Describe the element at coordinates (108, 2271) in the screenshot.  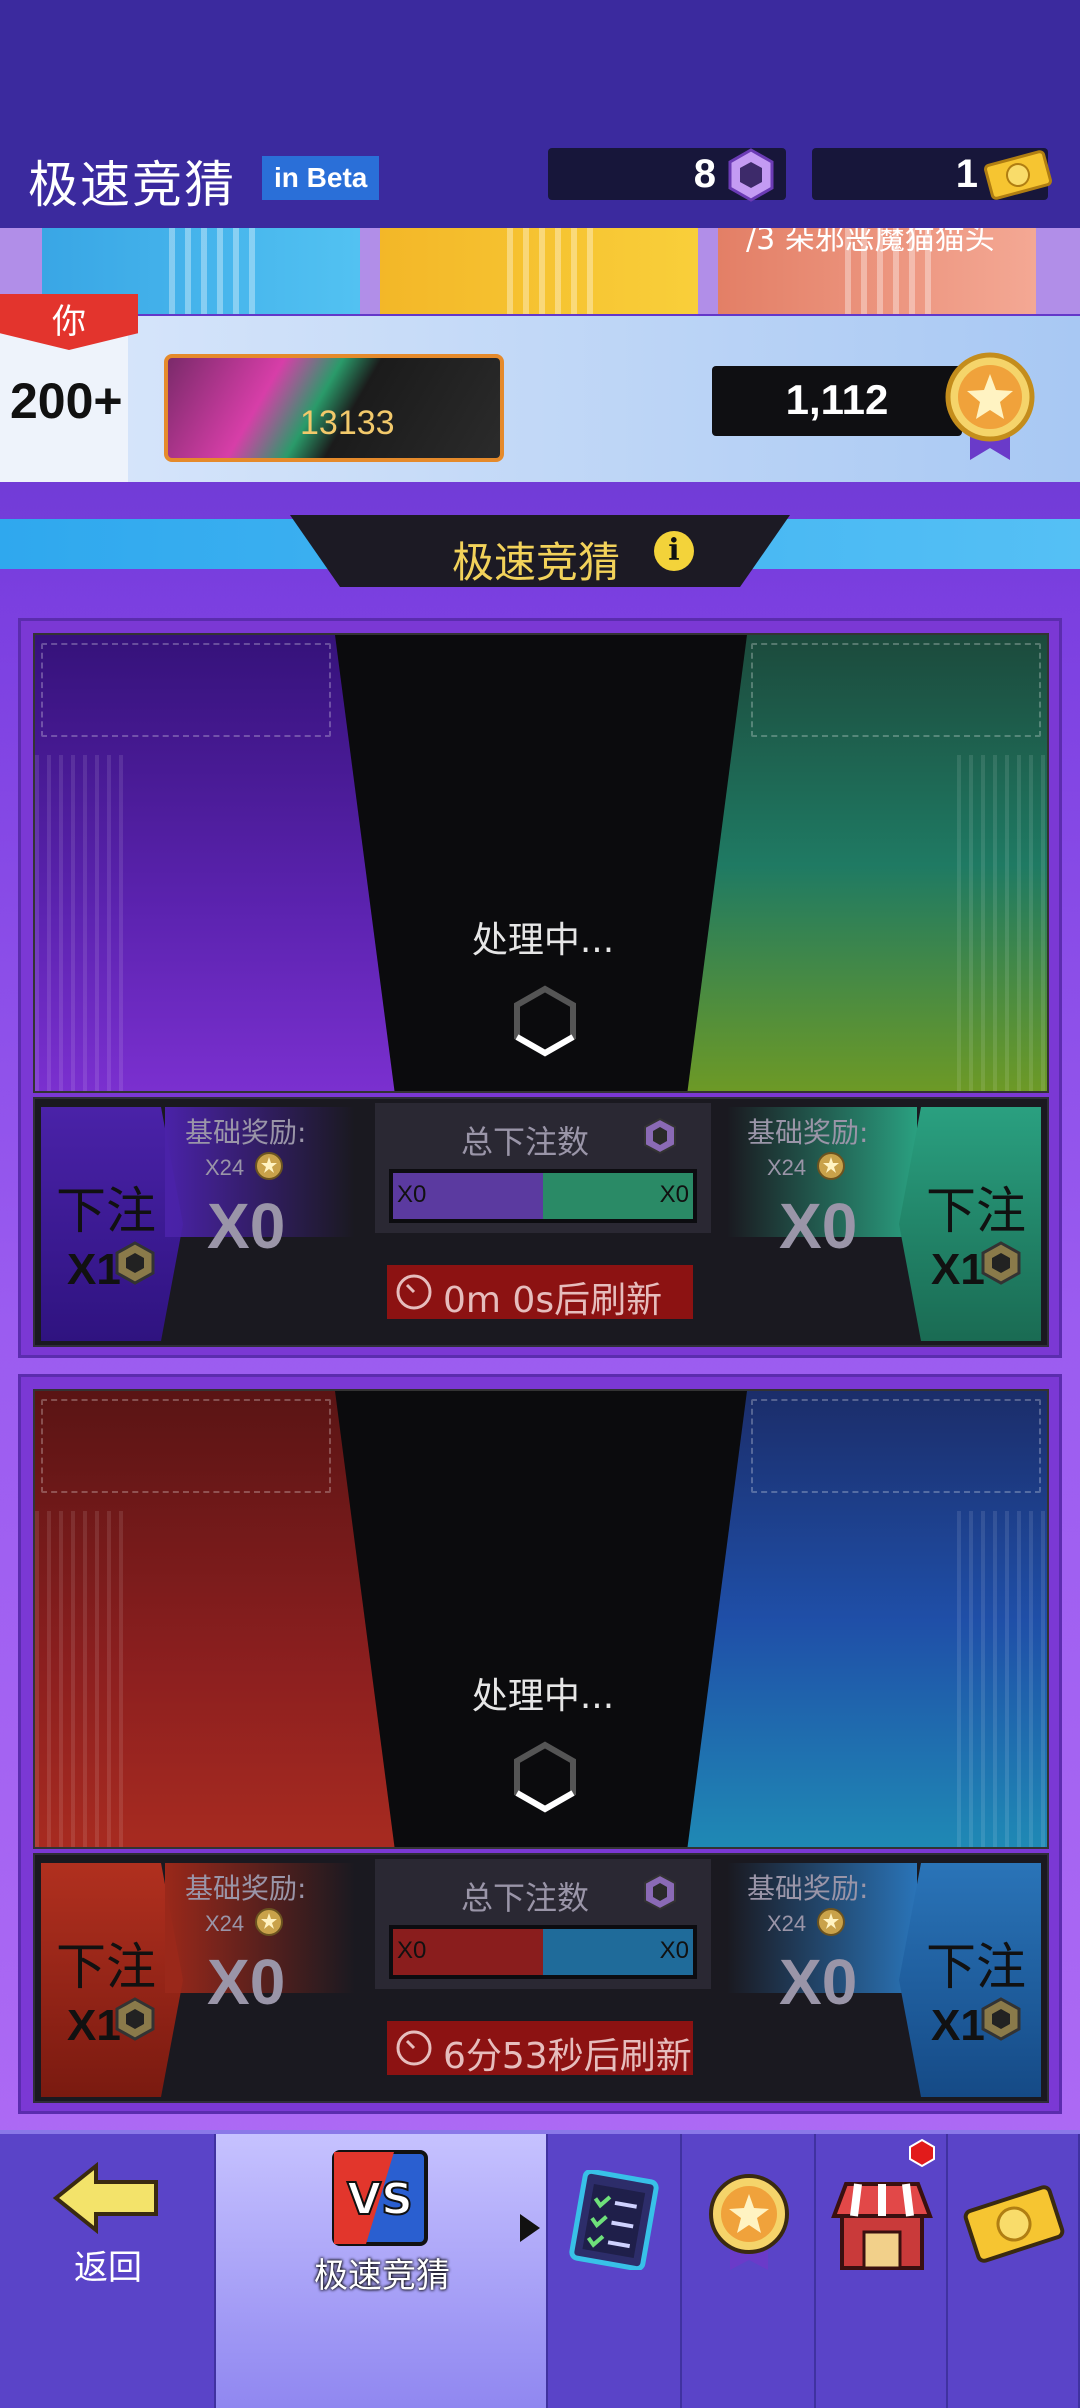
I see `back-button: 返回` at that location.